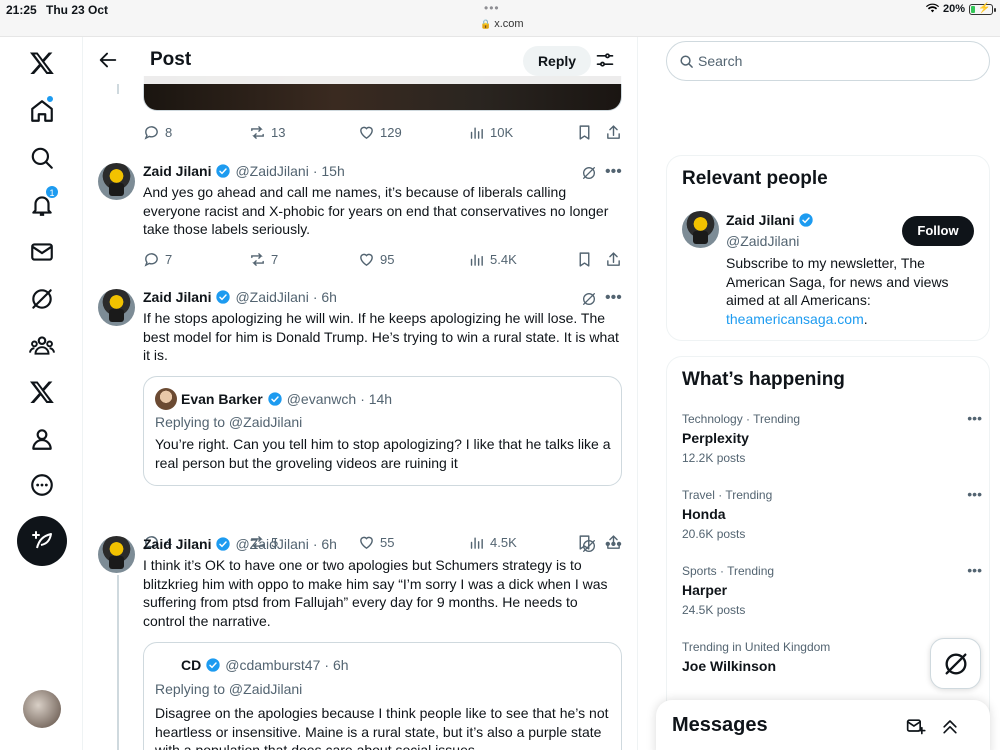  I want to click on like-count: 129, so click(391, 132).